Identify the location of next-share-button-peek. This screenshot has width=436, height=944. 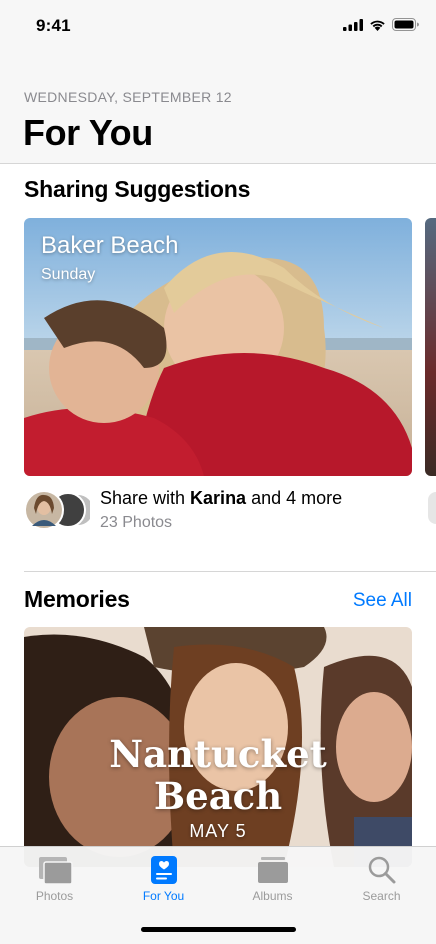
(432, 508).